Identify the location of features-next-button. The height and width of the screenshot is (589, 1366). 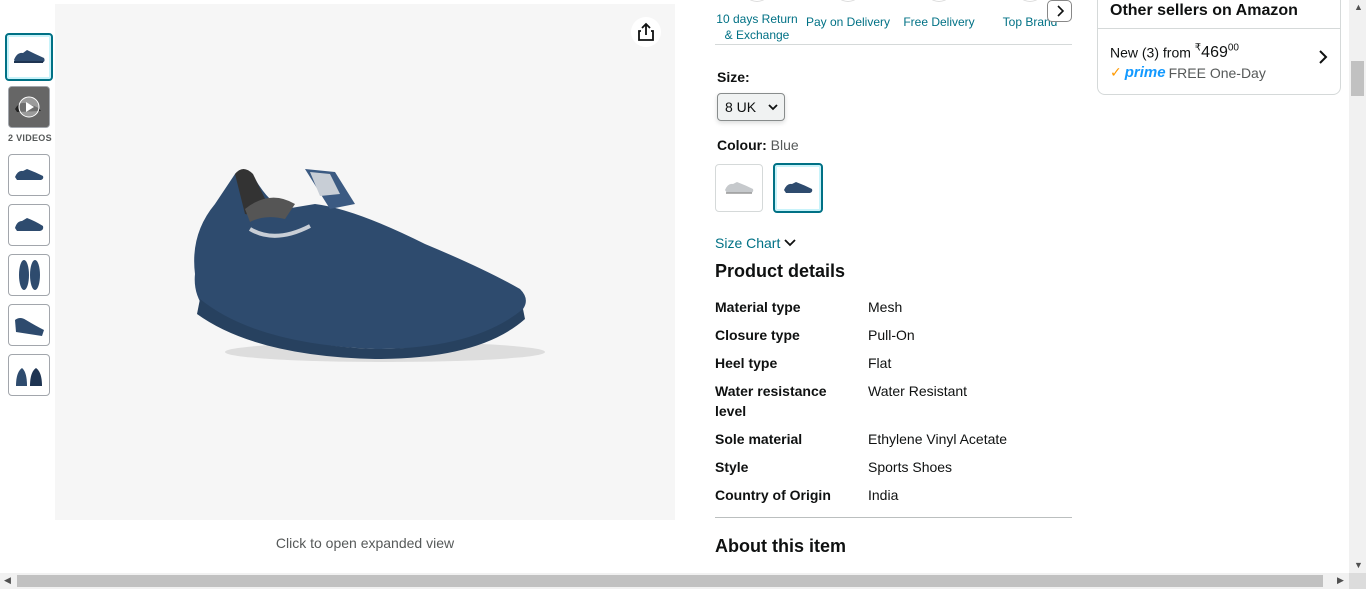
(1059, 11).